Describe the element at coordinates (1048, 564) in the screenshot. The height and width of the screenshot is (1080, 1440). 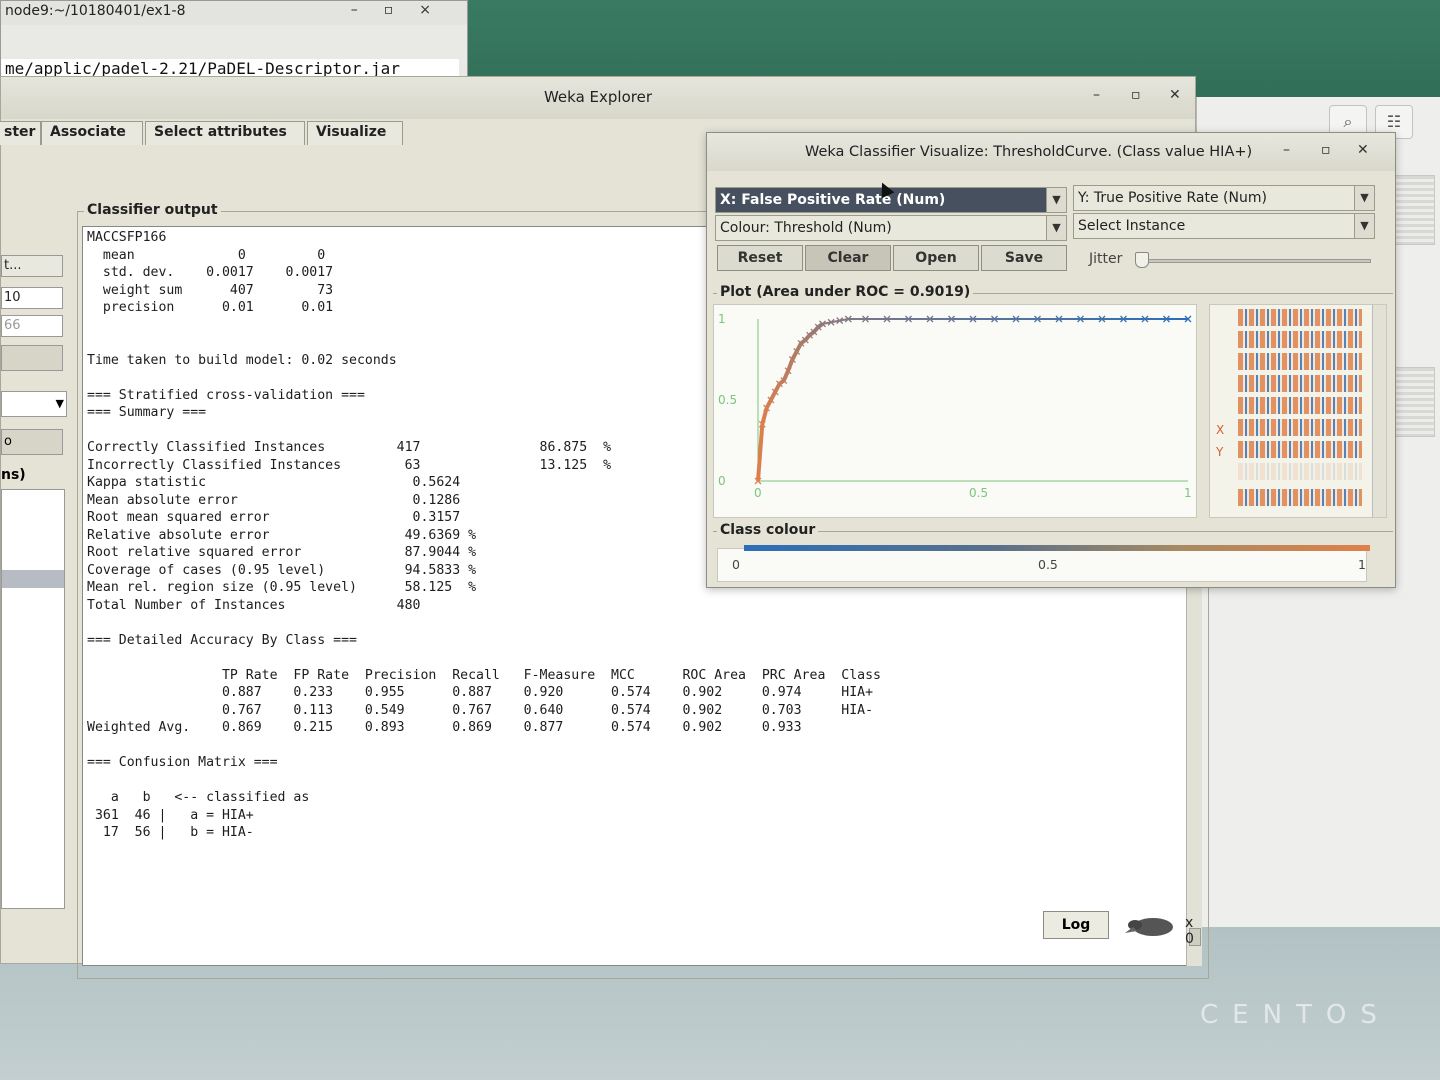
I see `colour-tick-0-5: 0.5` at that location.